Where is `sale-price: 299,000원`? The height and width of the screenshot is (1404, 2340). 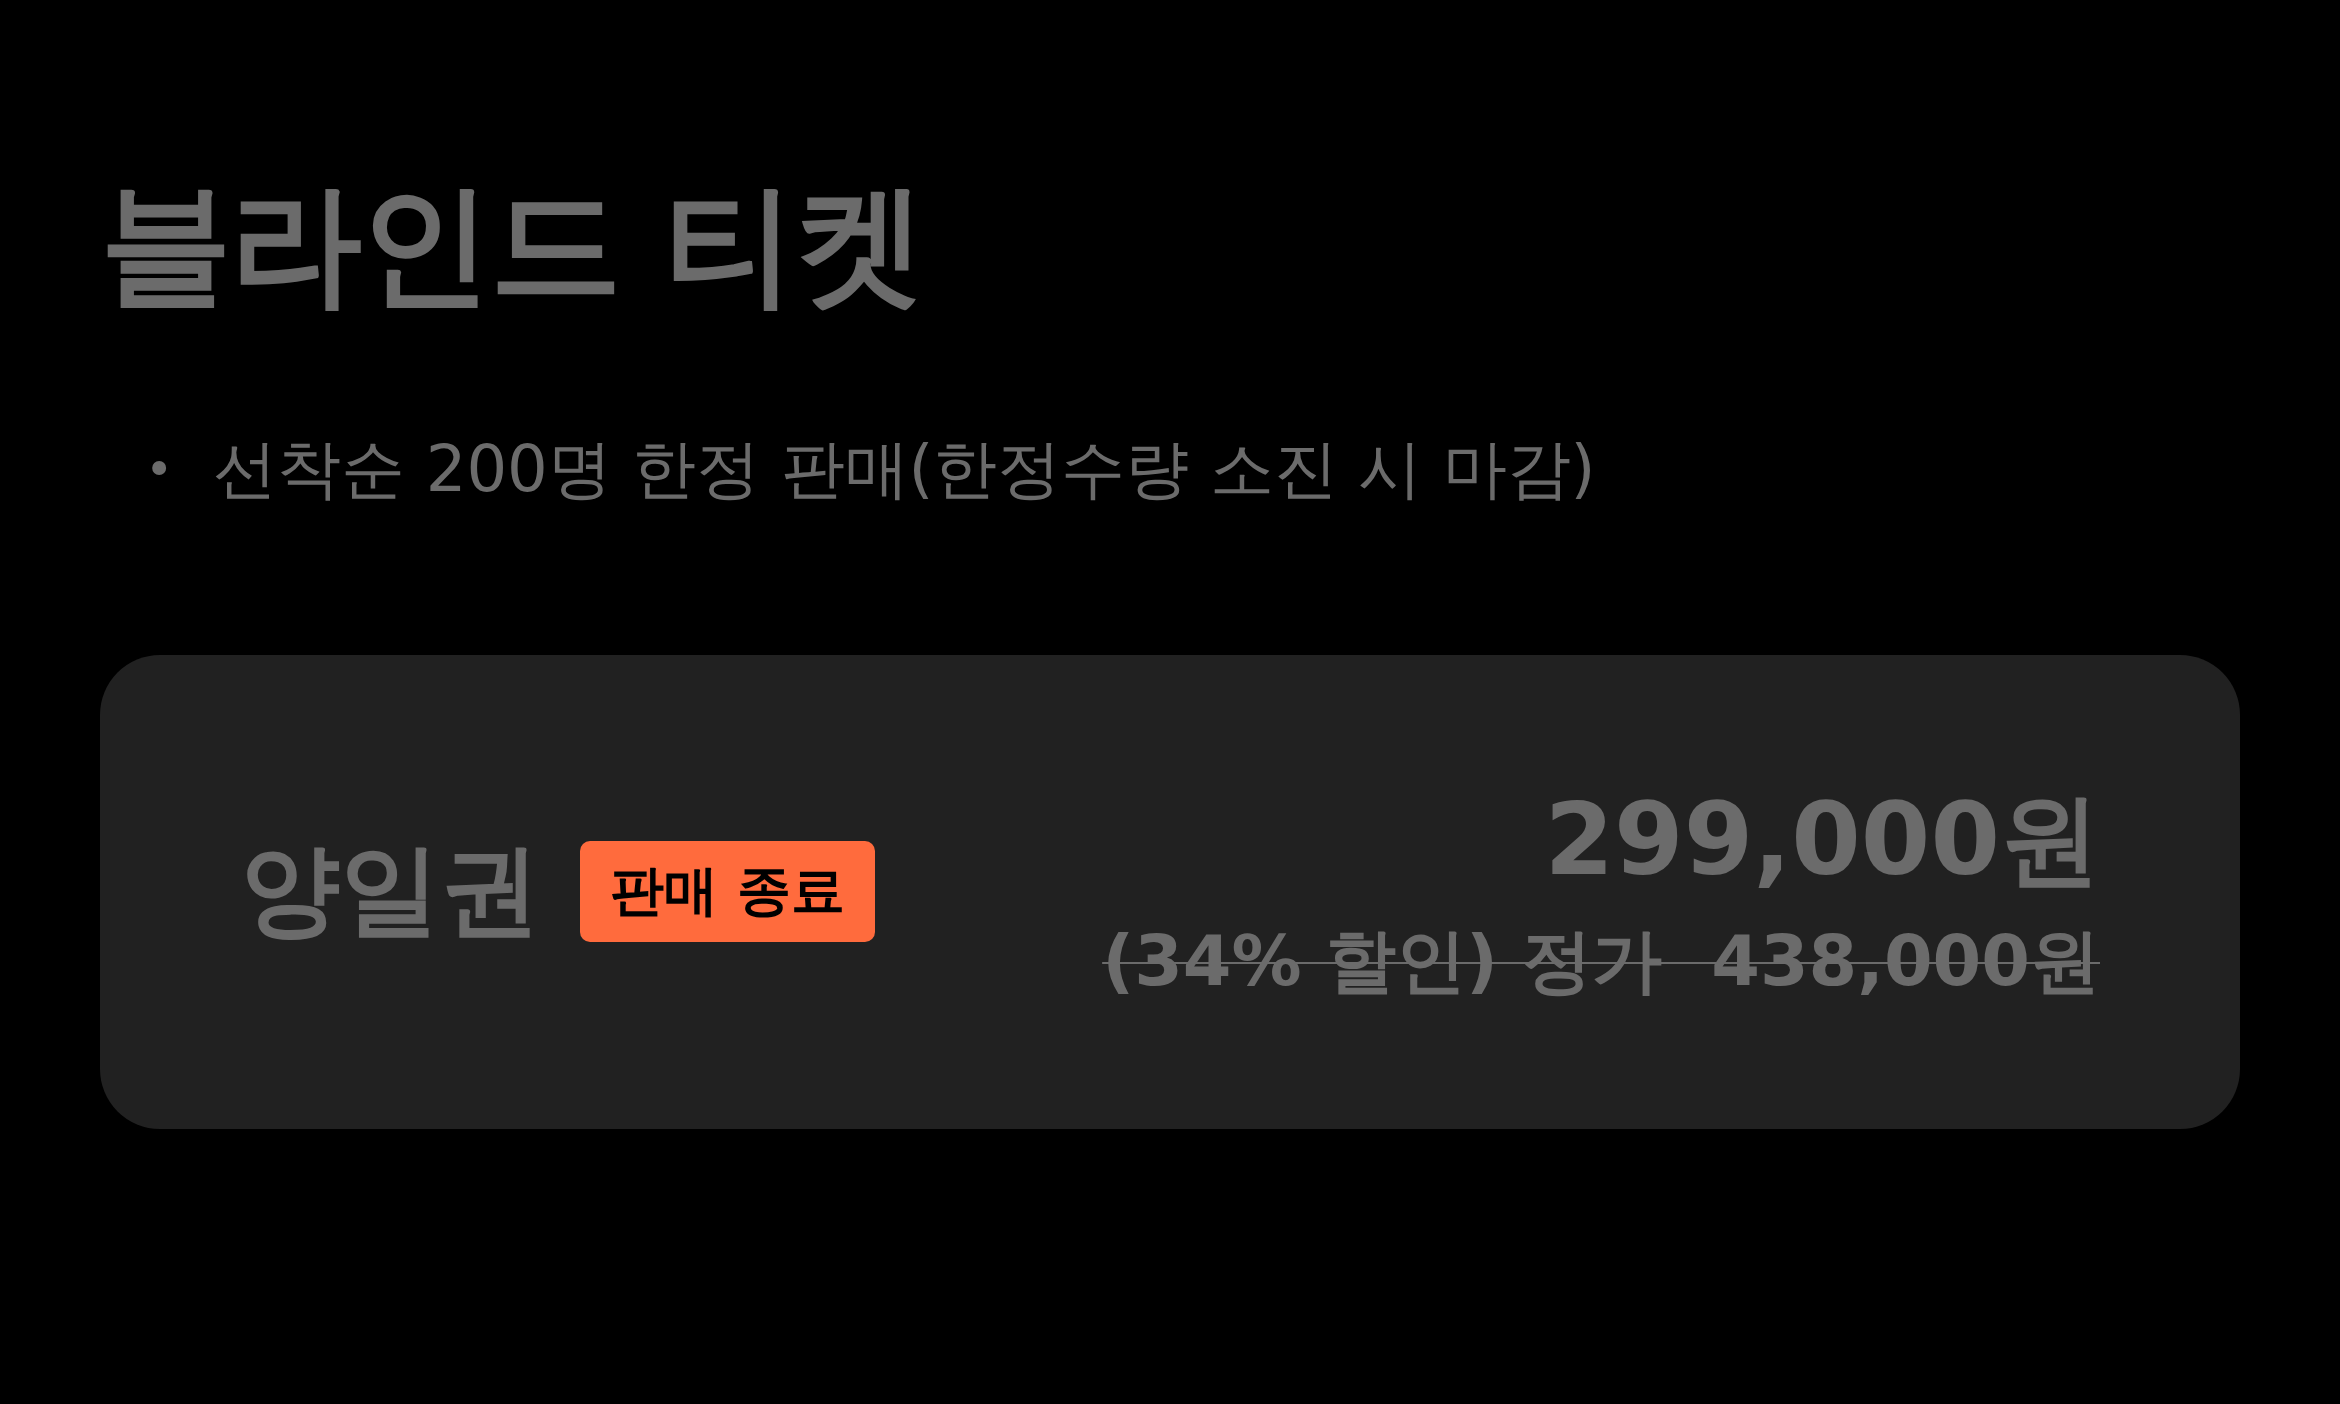 sale-price: 299,000원 is located at coordinates (1822, 840).